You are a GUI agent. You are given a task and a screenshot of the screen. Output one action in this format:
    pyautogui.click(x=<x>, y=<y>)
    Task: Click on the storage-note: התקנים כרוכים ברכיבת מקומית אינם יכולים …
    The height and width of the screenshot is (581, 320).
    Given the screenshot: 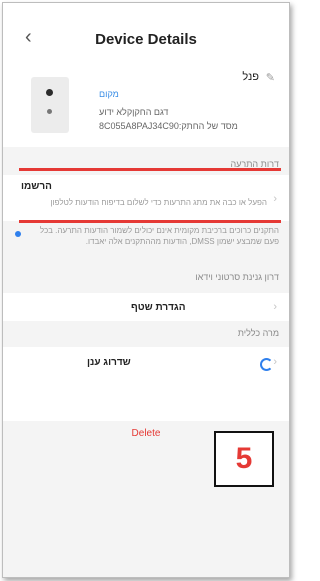 What is the action you would take?
    pyautogui.click(x=159, y=236)
    